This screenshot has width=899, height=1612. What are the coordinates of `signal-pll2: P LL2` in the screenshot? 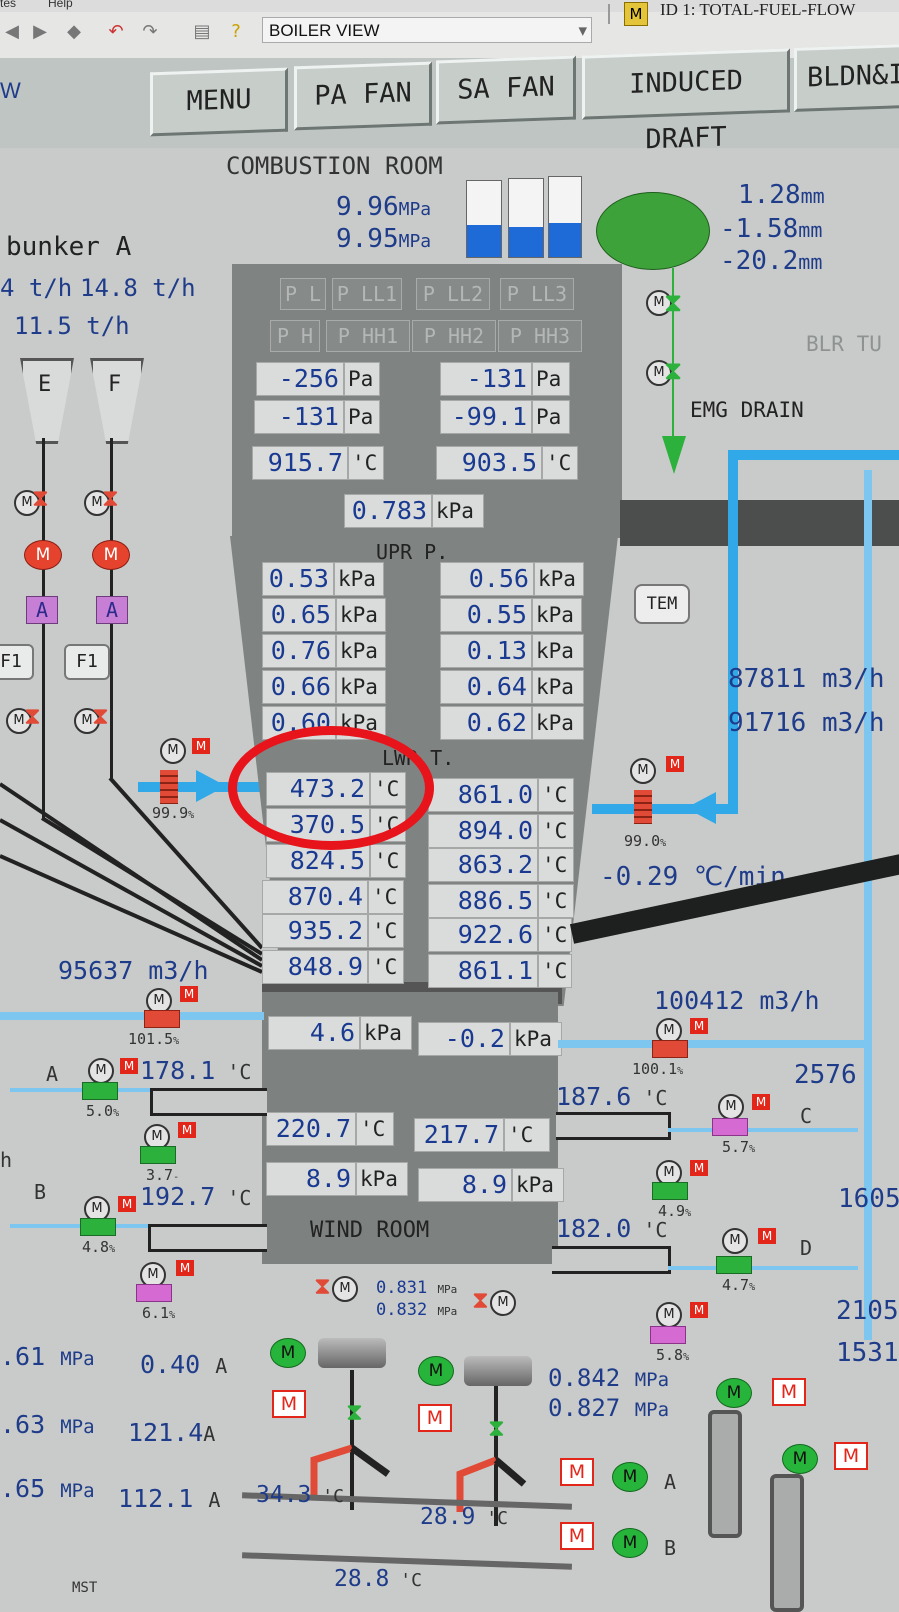 It's located at (453, 294).